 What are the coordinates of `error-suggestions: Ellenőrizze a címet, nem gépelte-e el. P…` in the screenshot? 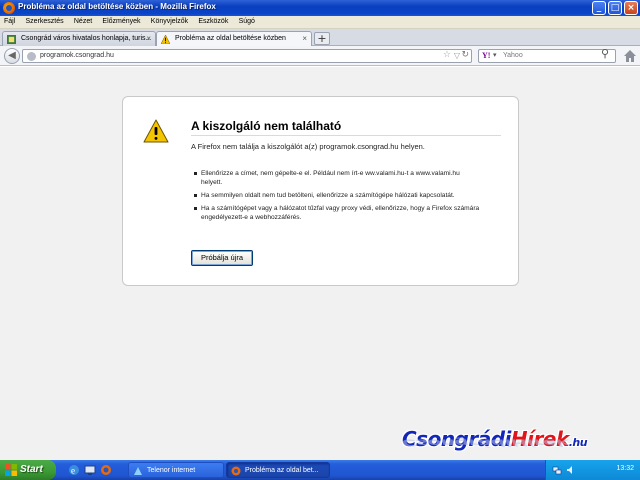 It's located at (337, 197).